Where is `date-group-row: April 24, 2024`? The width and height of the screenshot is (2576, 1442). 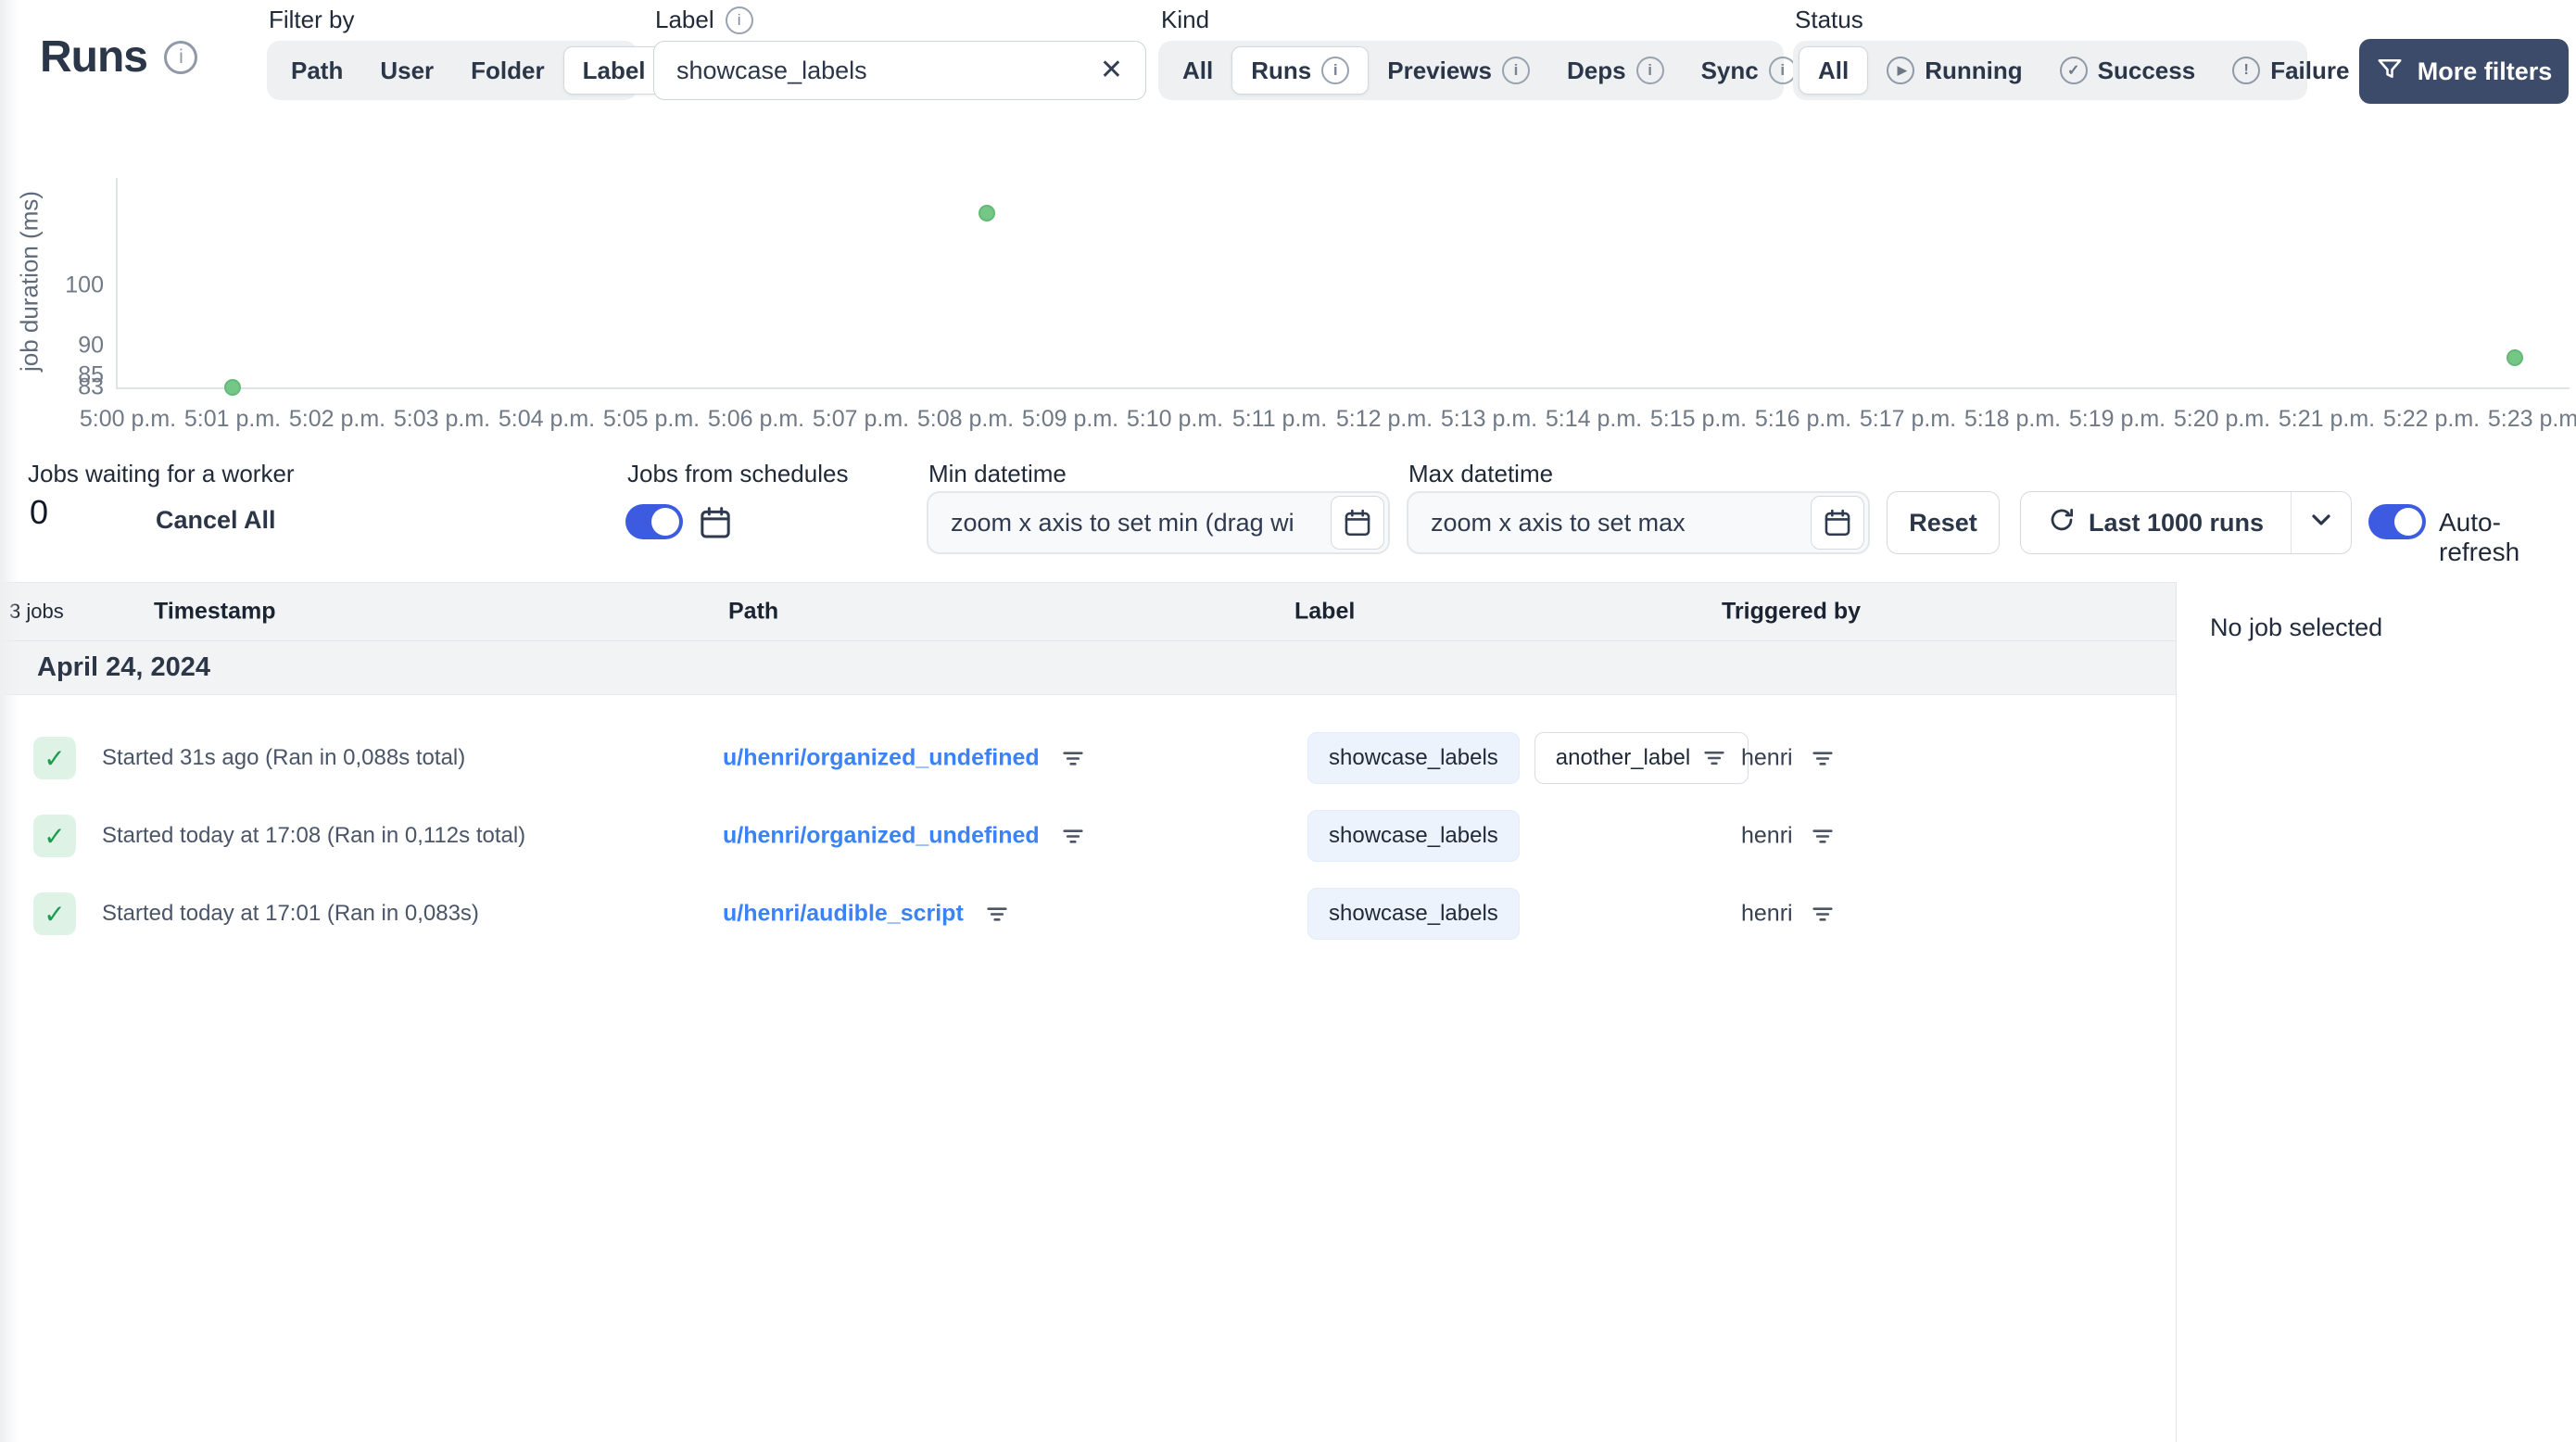
date-group-row: April 24, 2024 is located at coordinates (1088, 668).